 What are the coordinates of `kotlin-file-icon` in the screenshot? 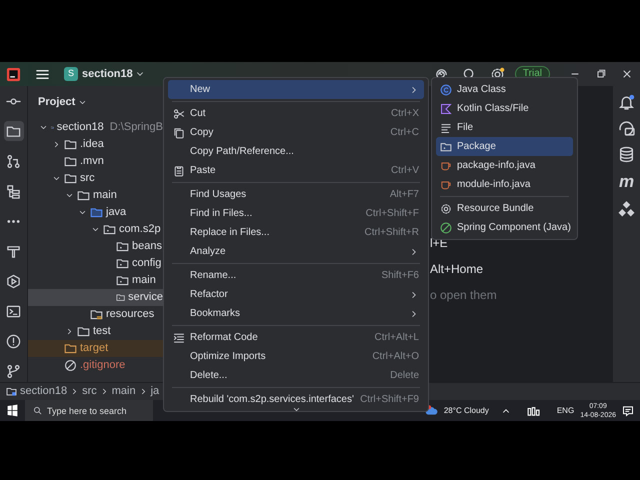 It's located at (446, 108).